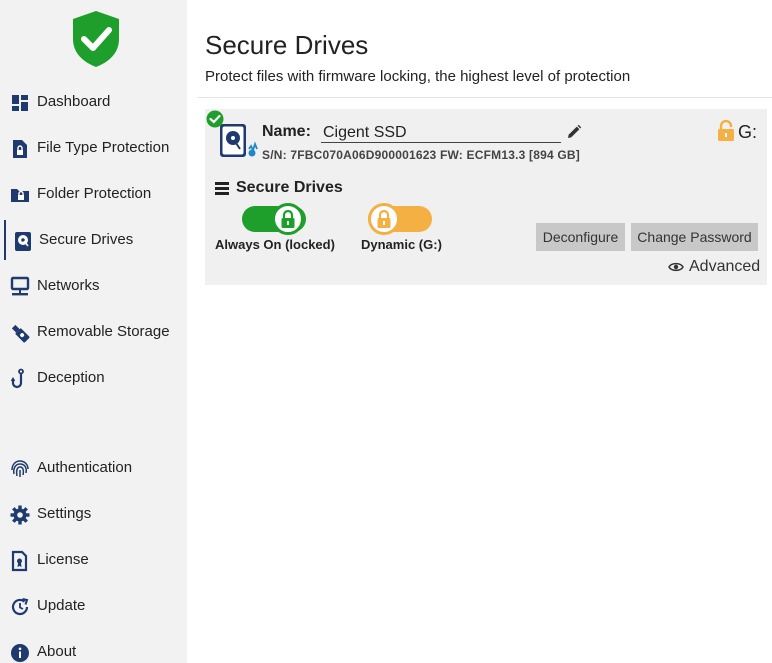 The image size is (772, 663). Describe the element at coordinates (93, 560) in the screenshot. I see `sidebar-item-license: License` at that location.